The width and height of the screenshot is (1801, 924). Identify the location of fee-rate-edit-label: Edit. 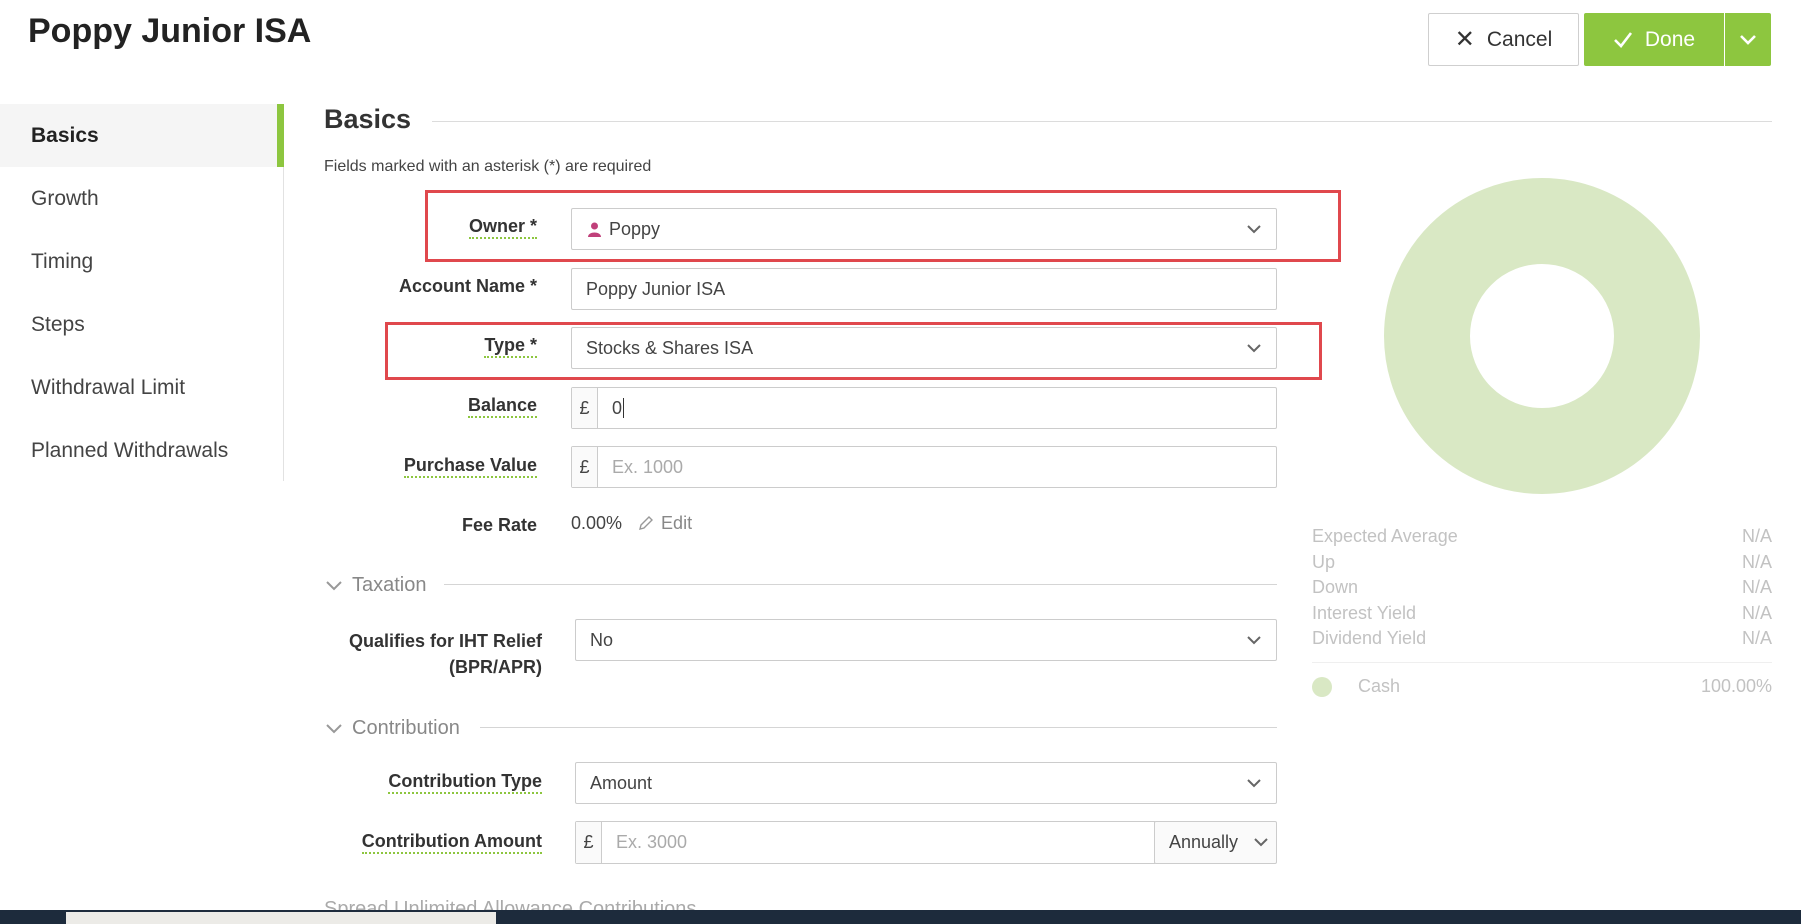
(677, 523).